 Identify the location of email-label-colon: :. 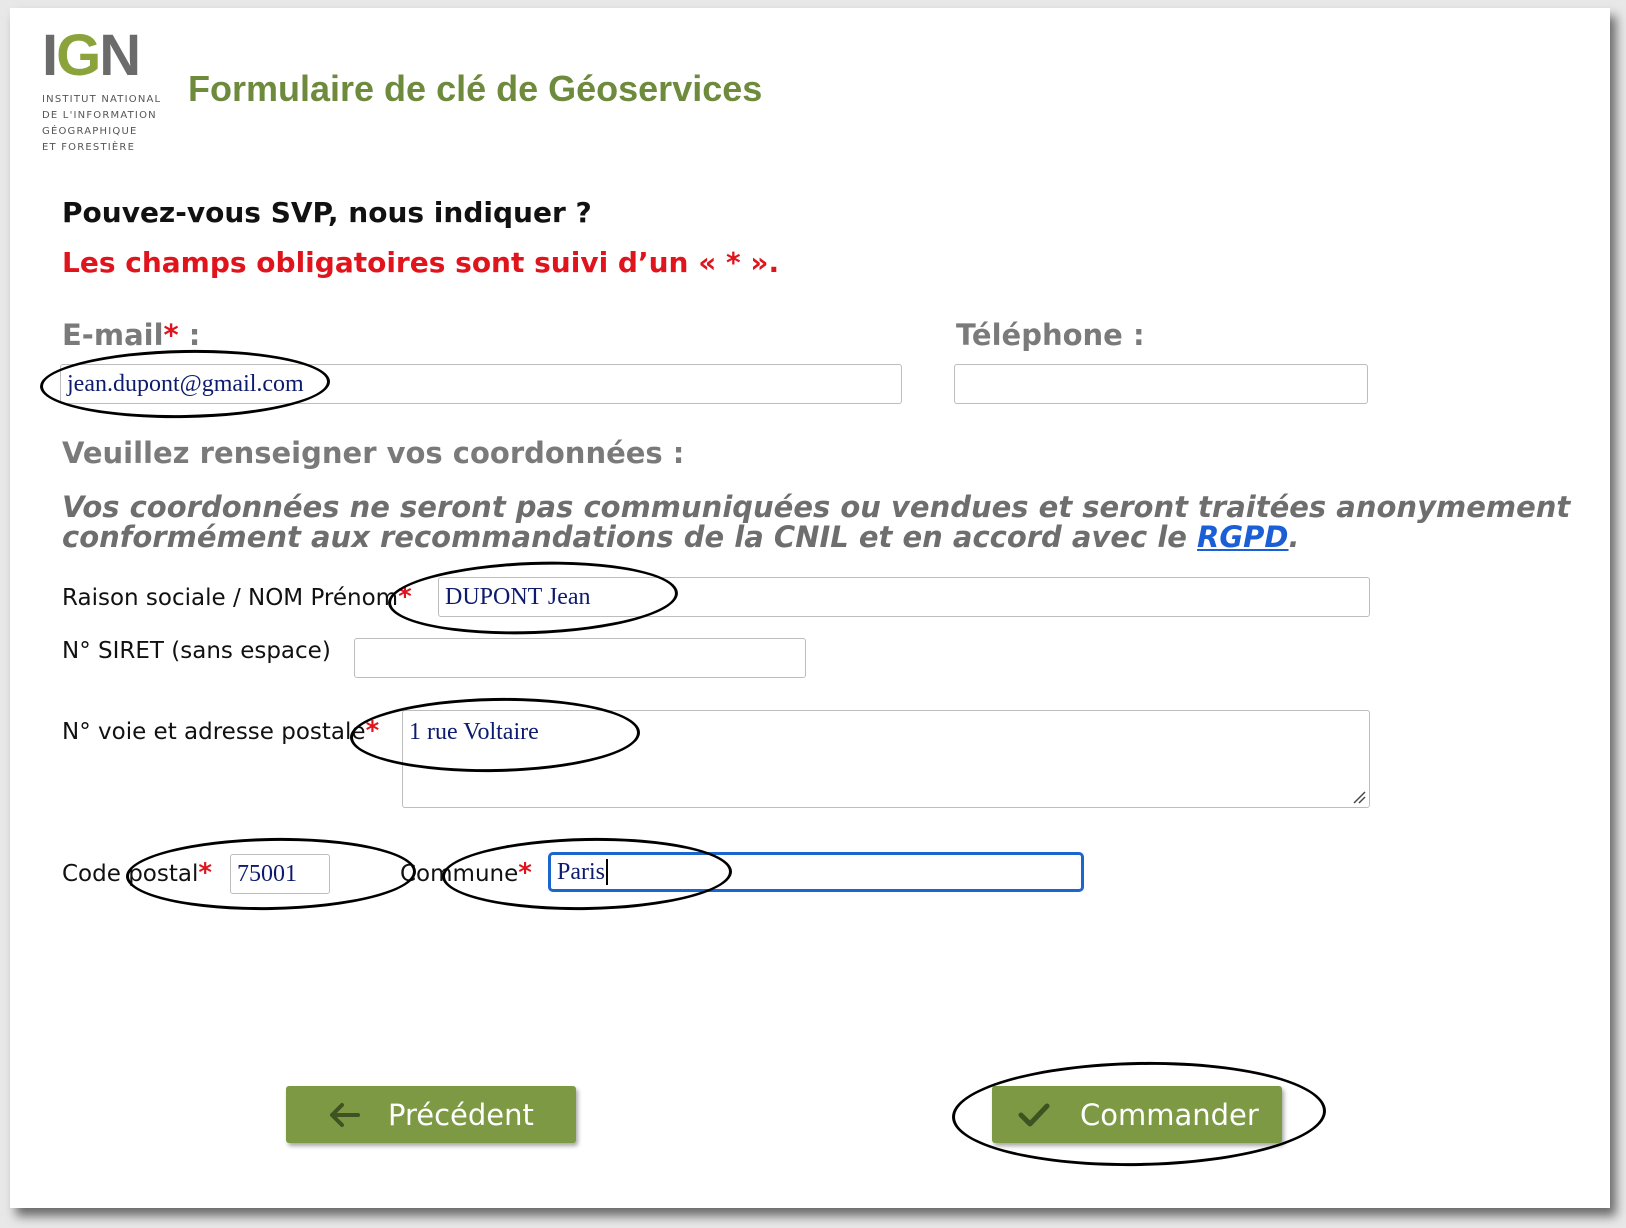
(189, 335).